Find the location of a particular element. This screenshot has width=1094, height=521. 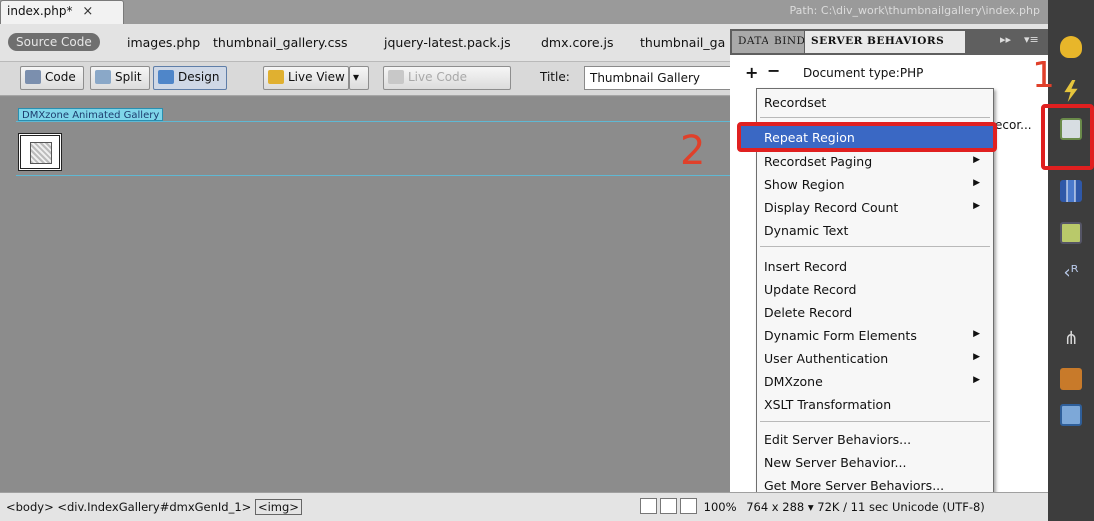

hand-tool-icon is located at coordinates (668, 506).